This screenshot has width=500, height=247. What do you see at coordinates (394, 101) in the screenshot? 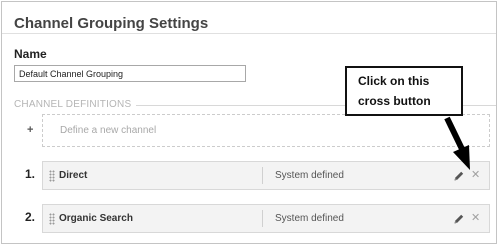
I see `callout-line: cross button` at bounding box center [394, 101].